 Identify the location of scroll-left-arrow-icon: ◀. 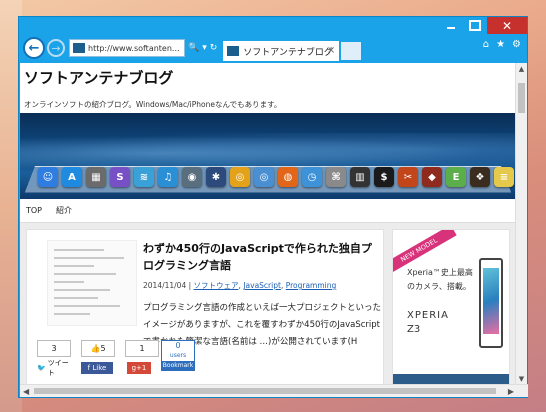
(26, 391).